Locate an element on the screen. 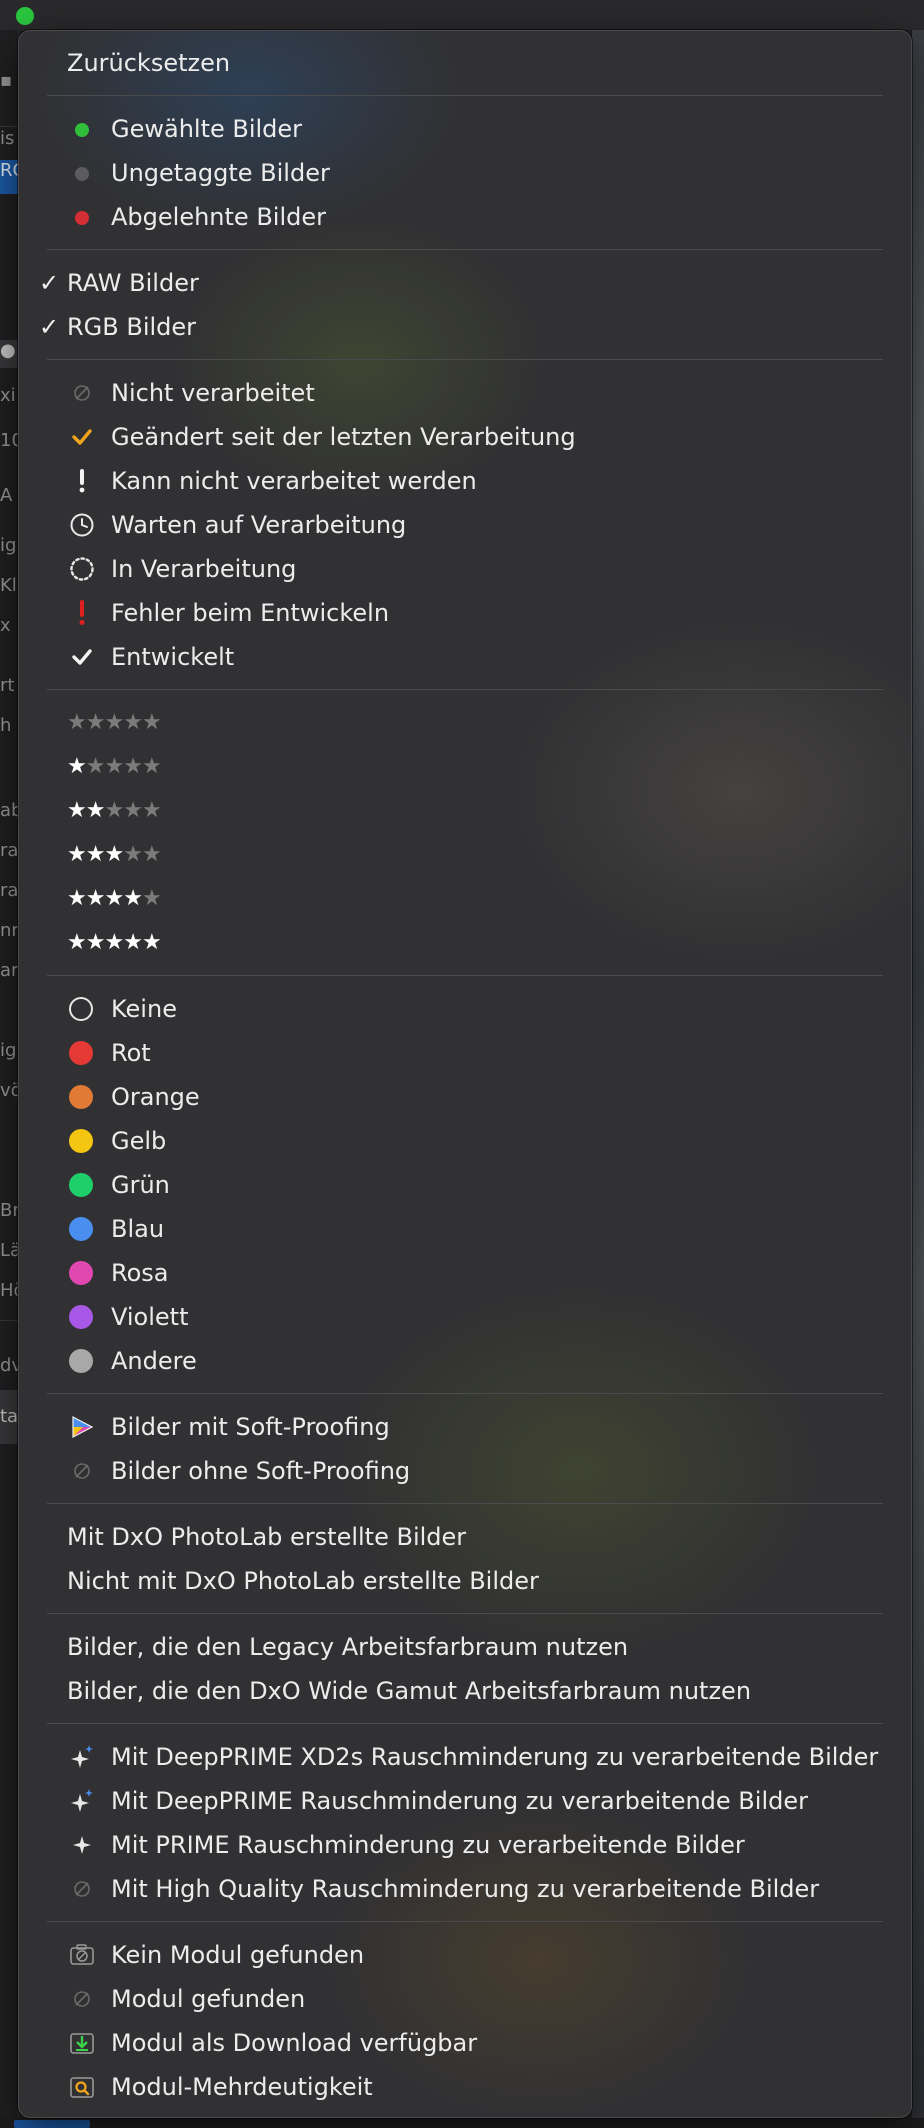  sparkle-icon is located at coordinates (82, 1845).